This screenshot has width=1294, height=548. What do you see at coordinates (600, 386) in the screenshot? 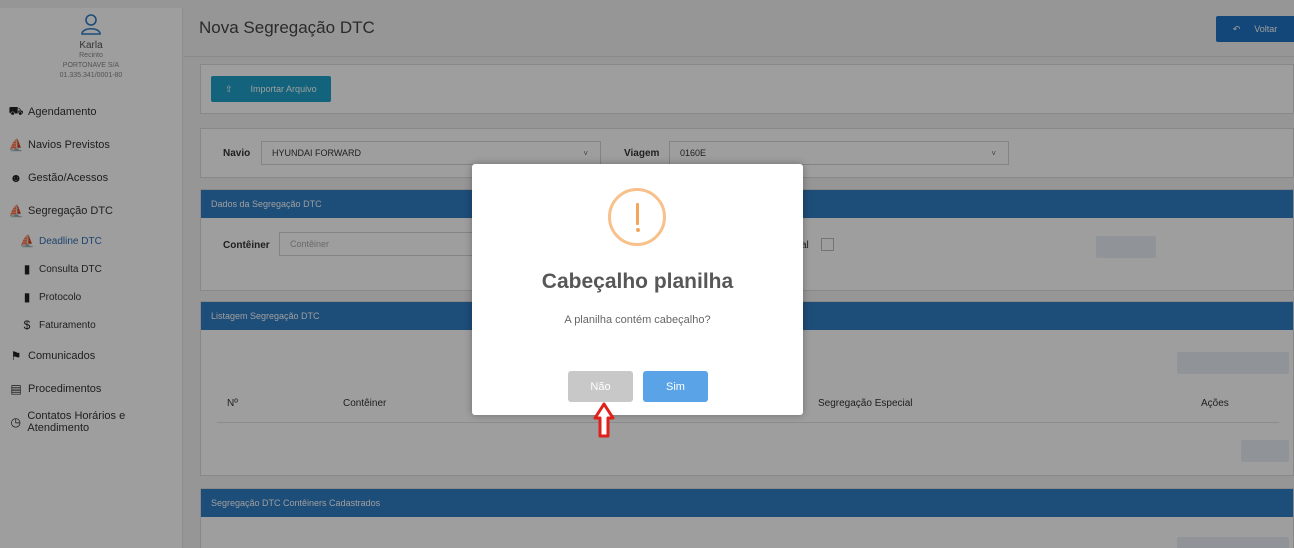
I see `no-button: Não` at bounding box center [600, 386].